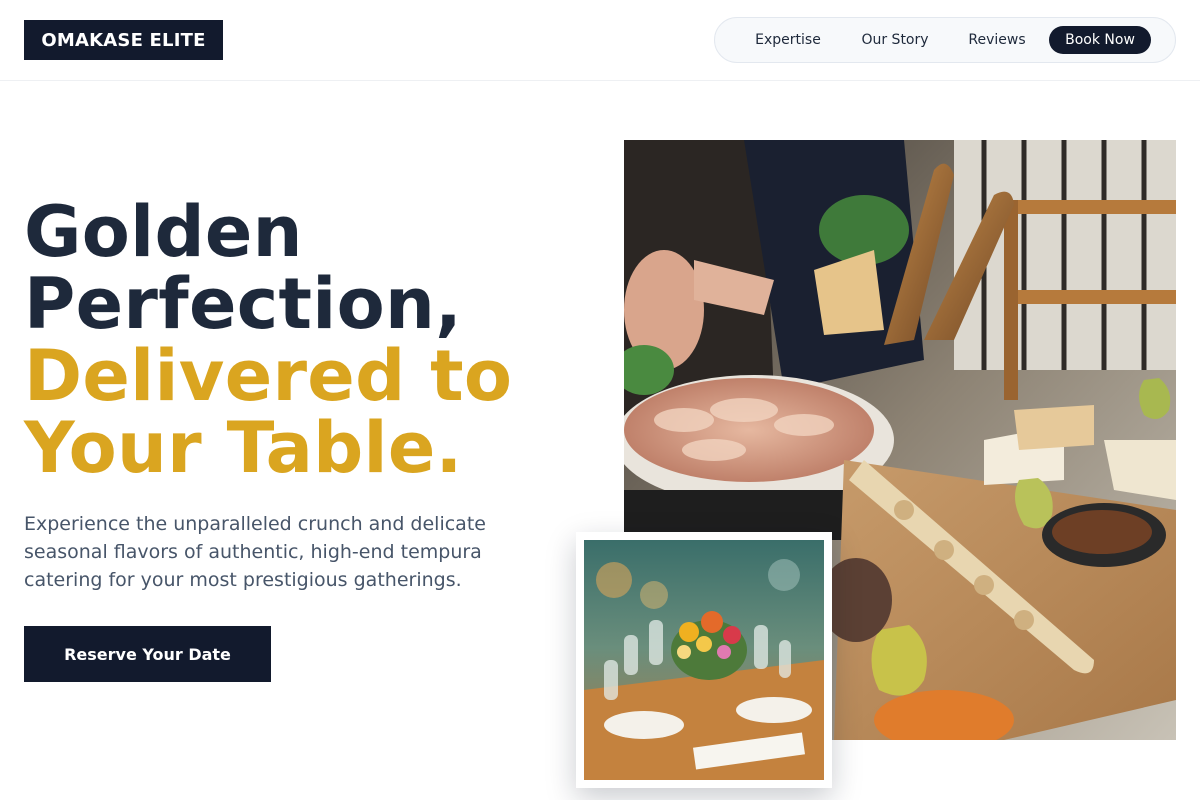 This screenshot has width=1200, height=800. What do you see at coordinates (268, 376) in the screenshot?
I see `hero-title-line-3: Delivered to` at bounding box center [268, 376].